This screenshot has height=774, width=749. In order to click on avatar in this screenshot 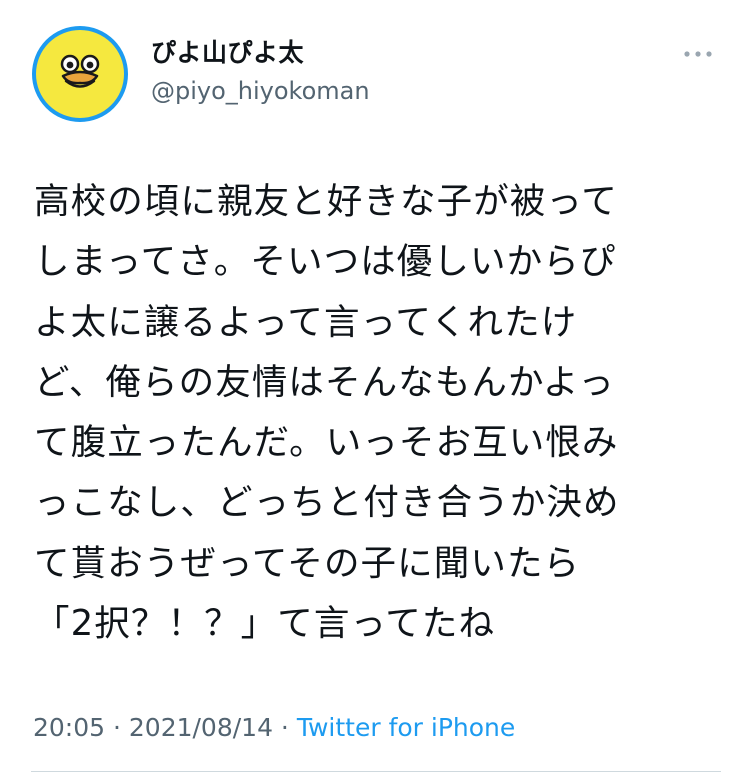, I will do `click(80, 74)`.